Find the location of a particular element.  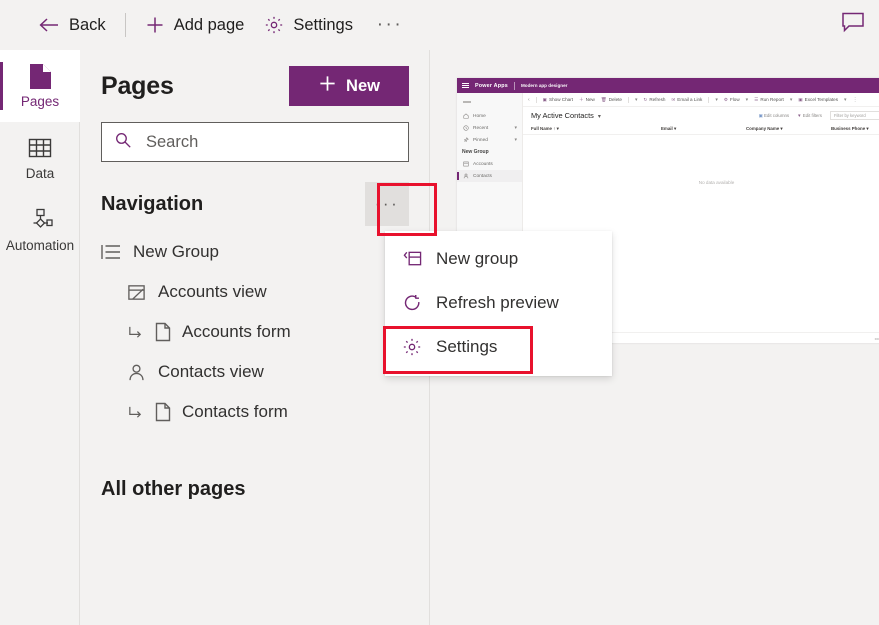

chevron-left-icon: ‹ is located at coordinates (529, 100).